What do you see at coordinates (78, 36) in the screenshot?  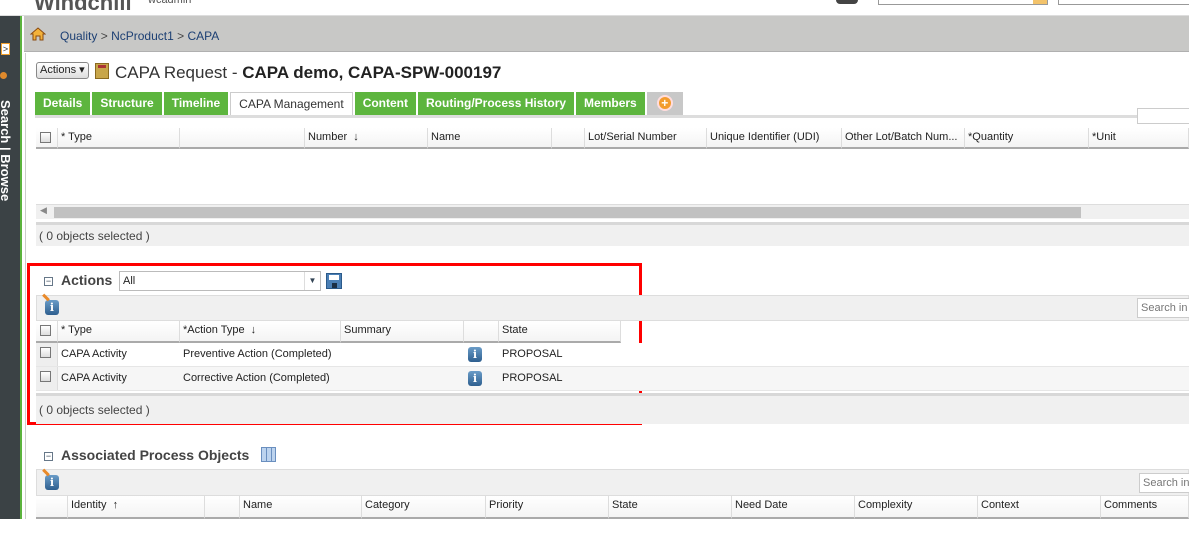 I see `breadcrumb-quality: Quality` at bounding box center [78, 36].